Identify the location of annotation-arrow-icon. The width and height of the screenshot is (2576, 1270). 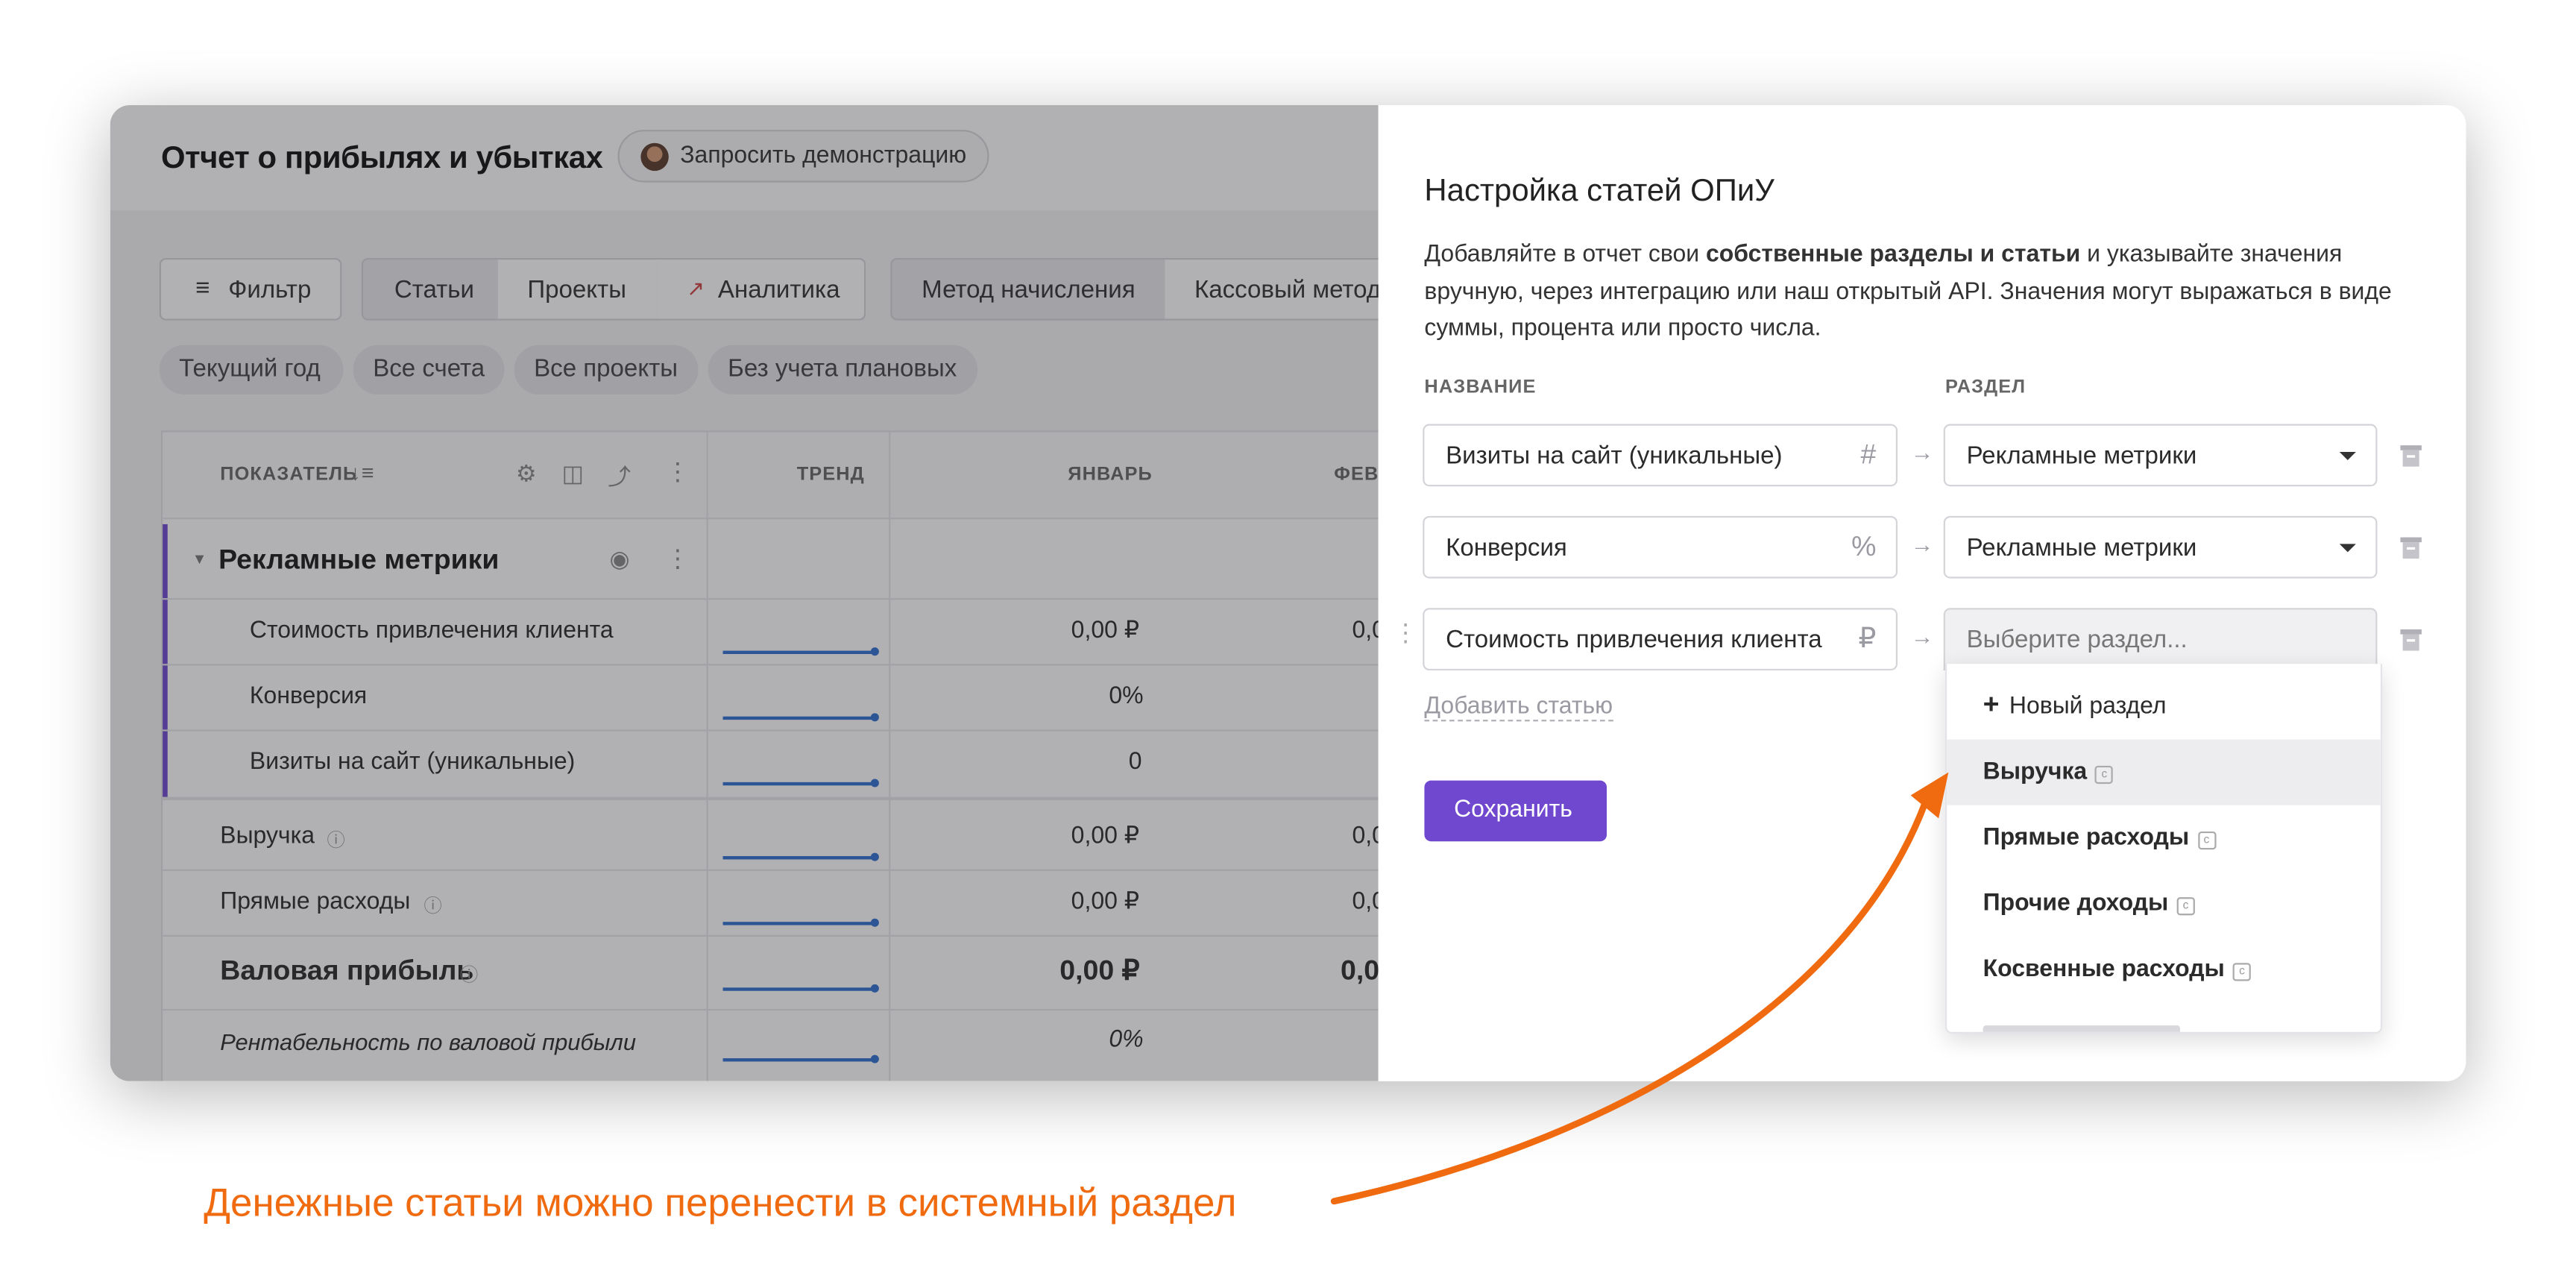
(1639, 988).